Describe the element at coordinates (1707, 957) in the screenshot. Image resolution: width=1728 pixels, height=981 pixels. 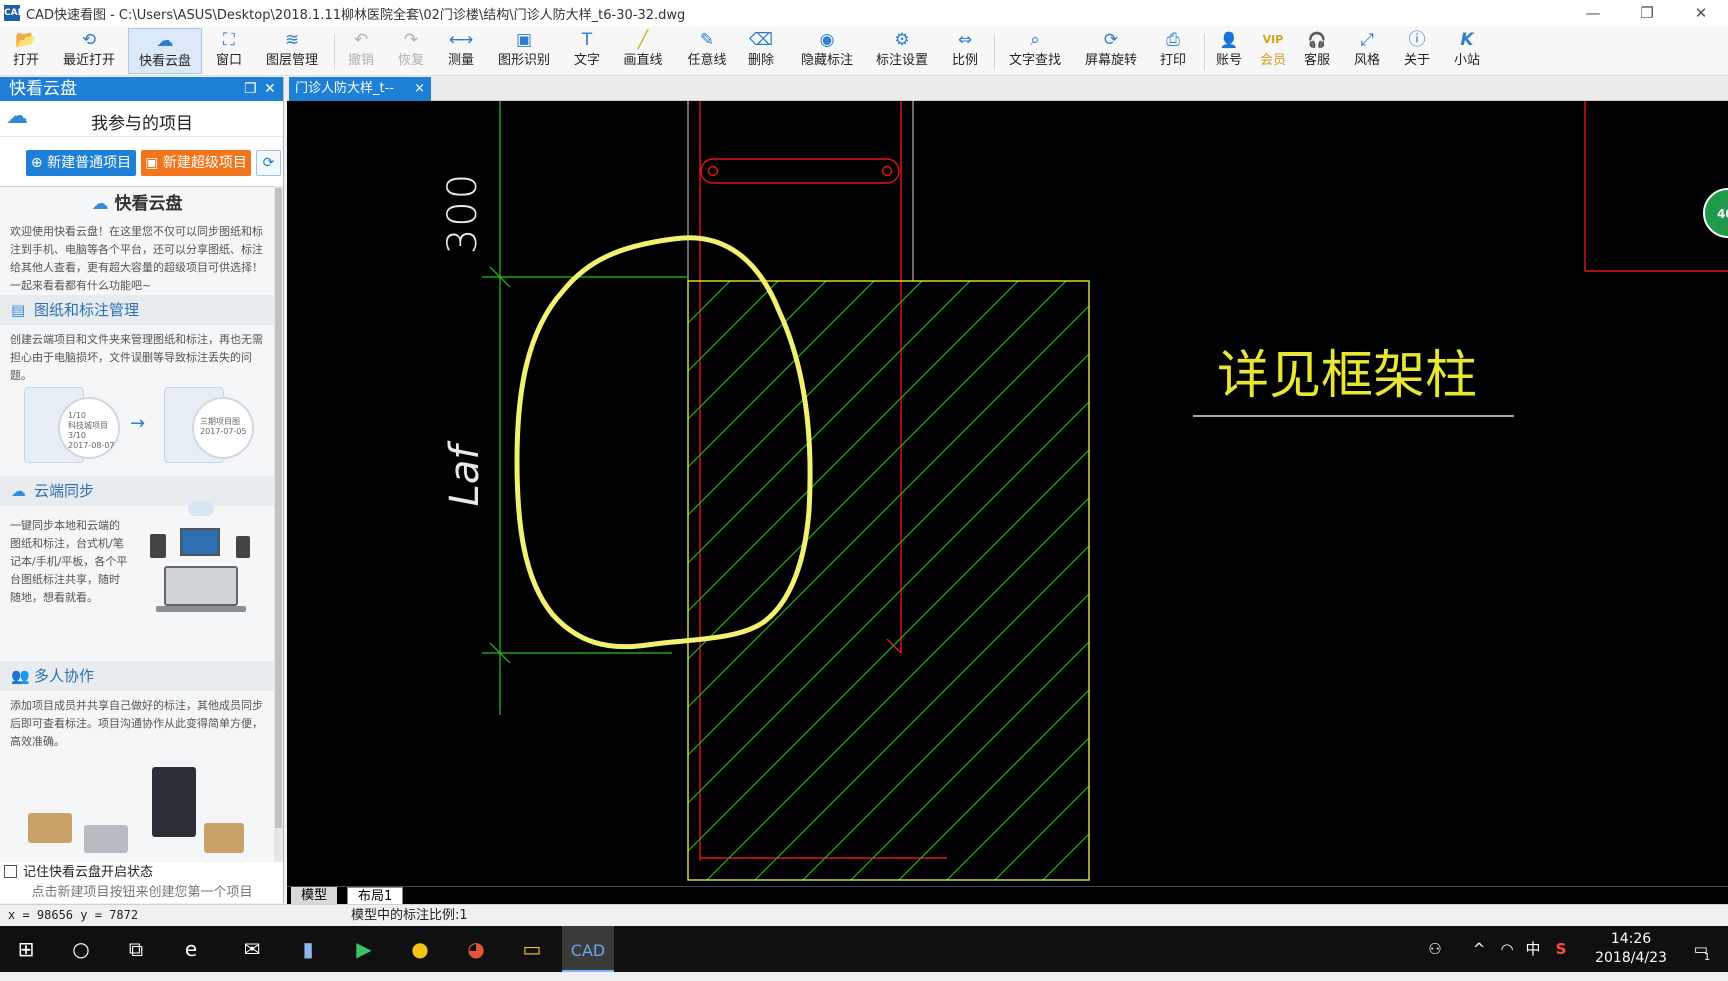
I see `notification-count: 1` at that location.